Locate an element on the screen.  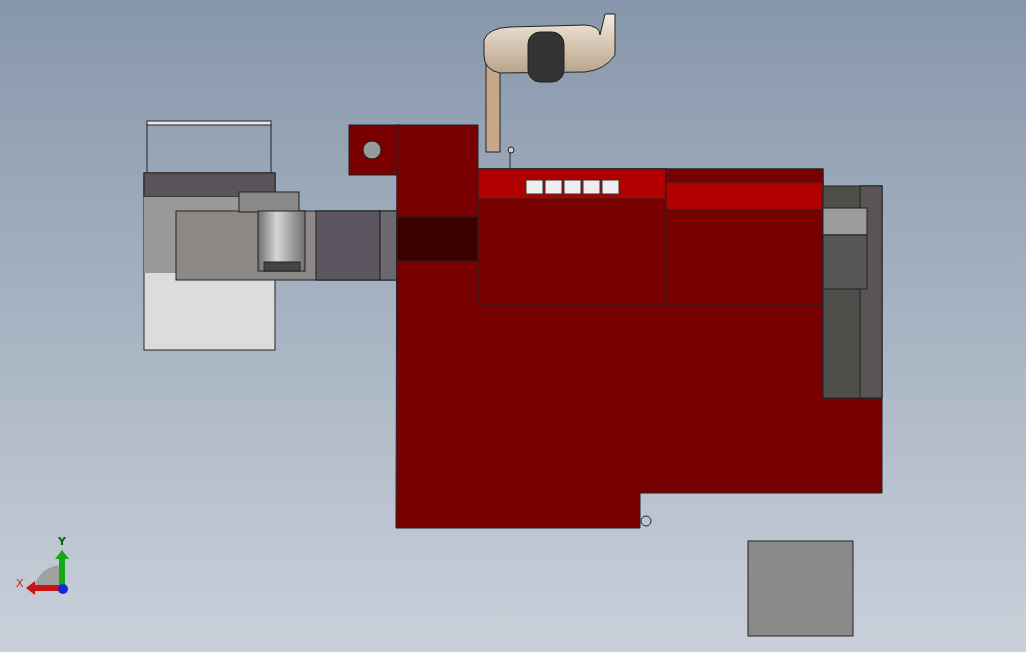
axis-triad-icon is located at coordinates (47, 572).